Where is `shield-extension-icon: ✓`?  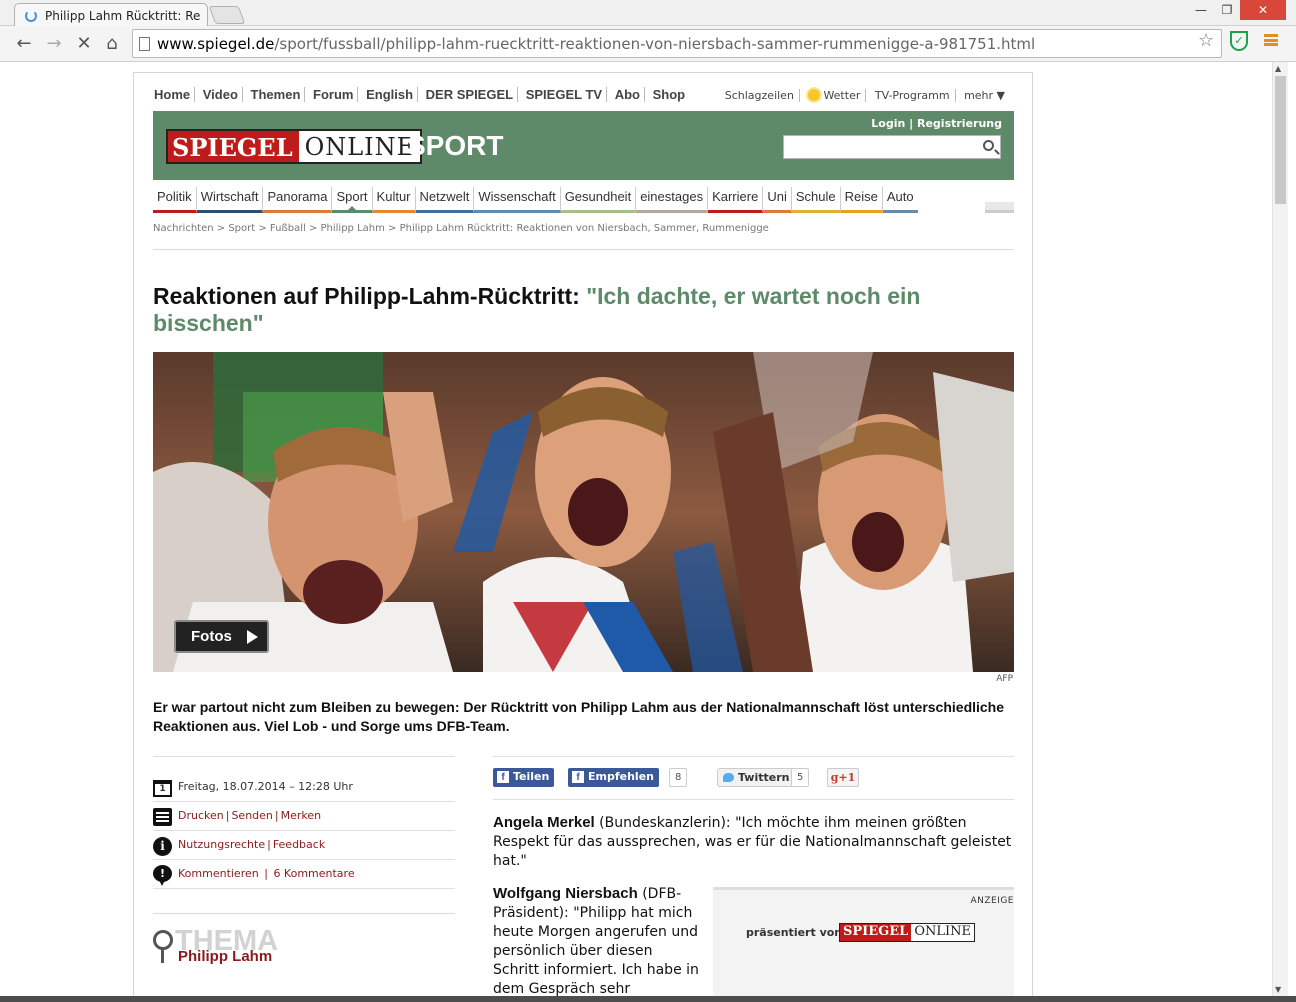
shield-extension-icon: ✓ is located at coordinates (1239, 41).